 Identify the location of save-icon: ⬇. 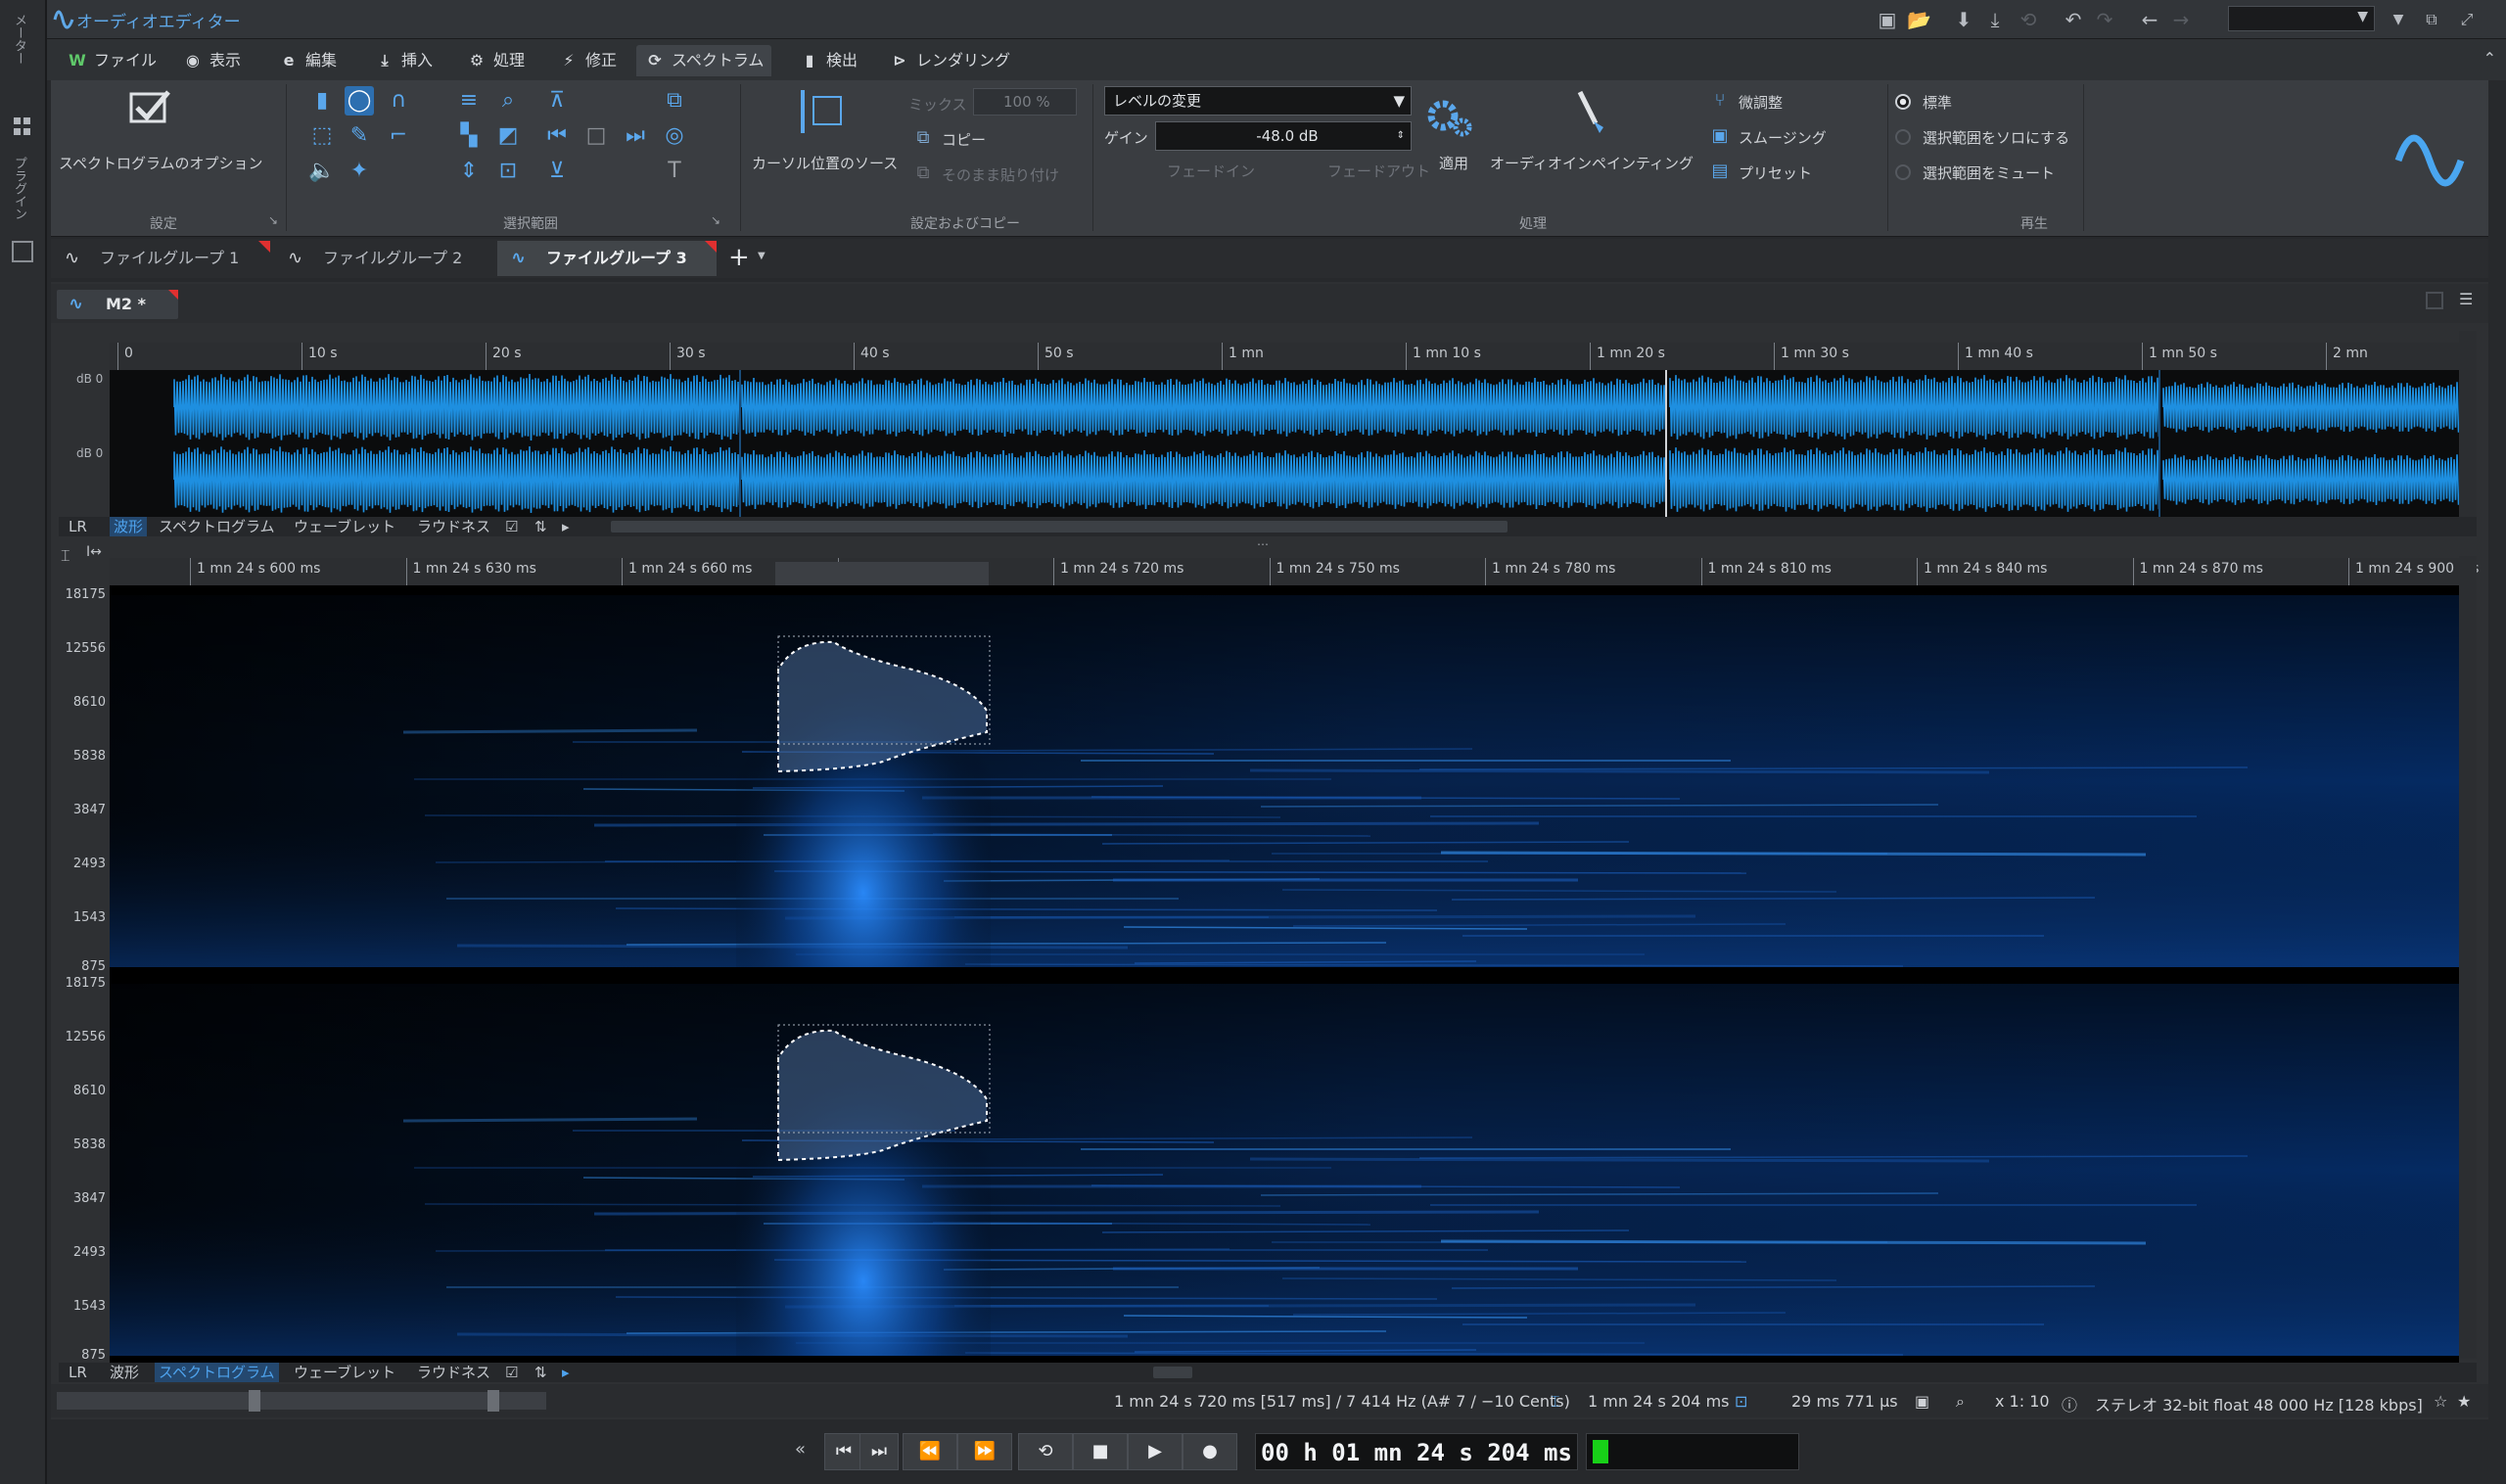
(1963, 19).